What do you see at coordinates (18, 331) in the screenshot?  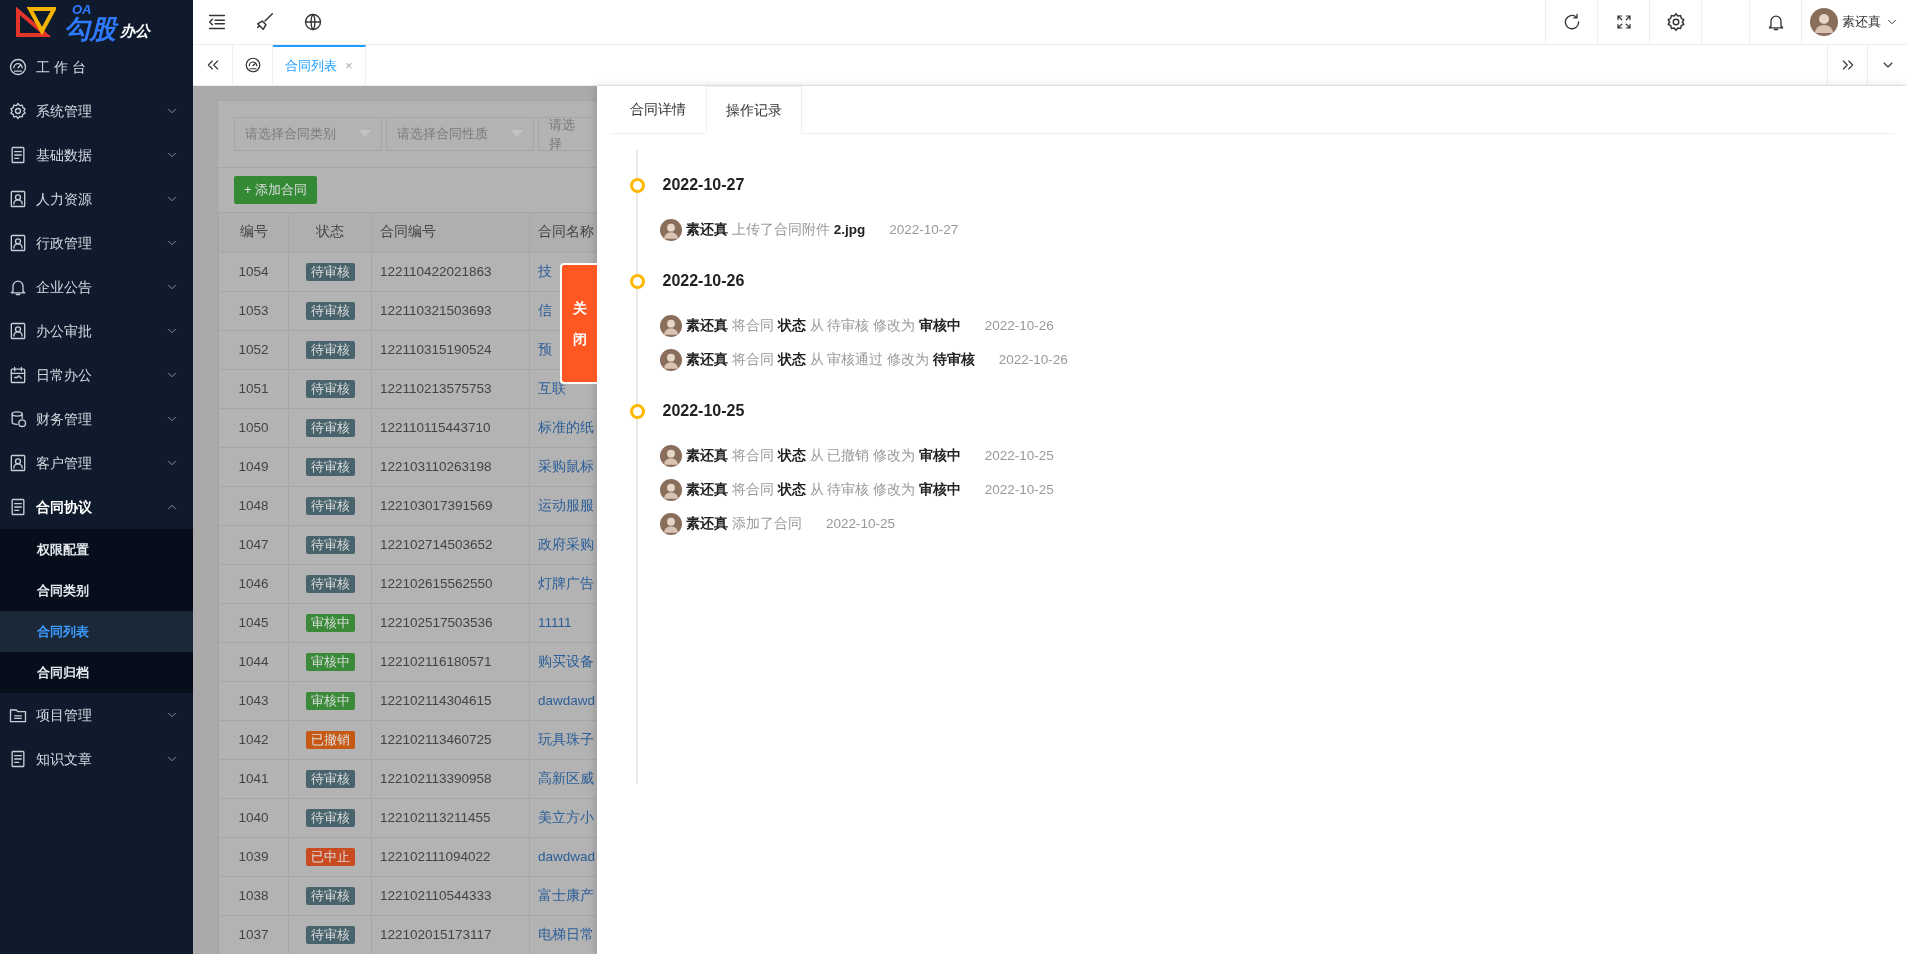 I see `person-card-icon` at bounding box center [18, 331].